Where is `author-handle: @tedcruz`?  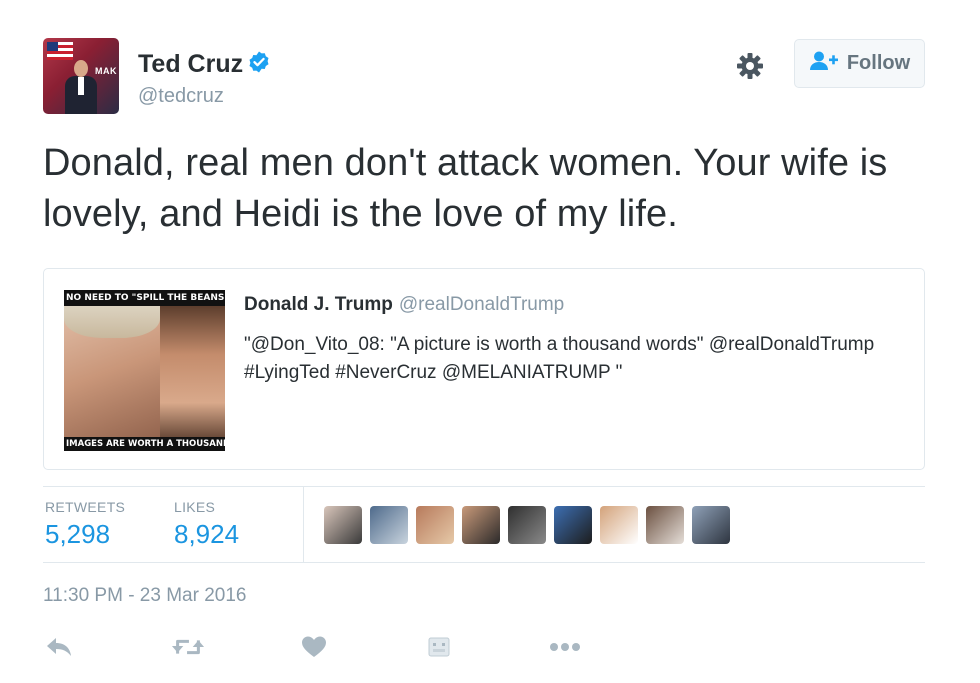
author-handle: @tedcruz is located at coordinates (181, 96).